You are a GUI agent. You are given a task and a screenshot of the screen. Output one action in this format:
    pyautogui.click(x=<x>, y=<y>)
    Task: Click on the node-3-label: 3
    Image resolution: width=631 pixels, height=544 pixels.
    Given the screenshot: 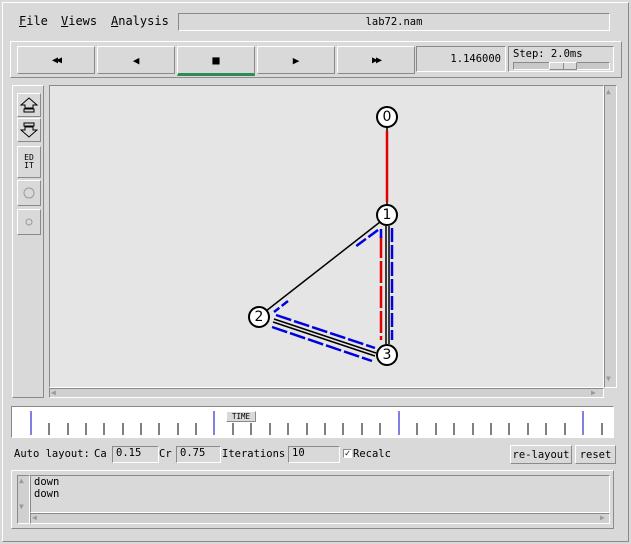 What is the action you would take?
    pyautogui.click(x=387, y=355)
    